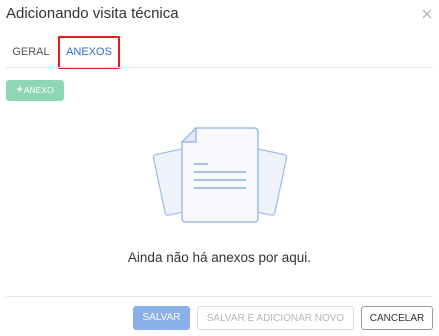 Image resolution: width=439 pixels, height=336 pixels. What do you see at coordinates (219, 15) in the screenshot?
I see `dialog-header: Adicionando visita técnica` at bounding box center [219, 15].